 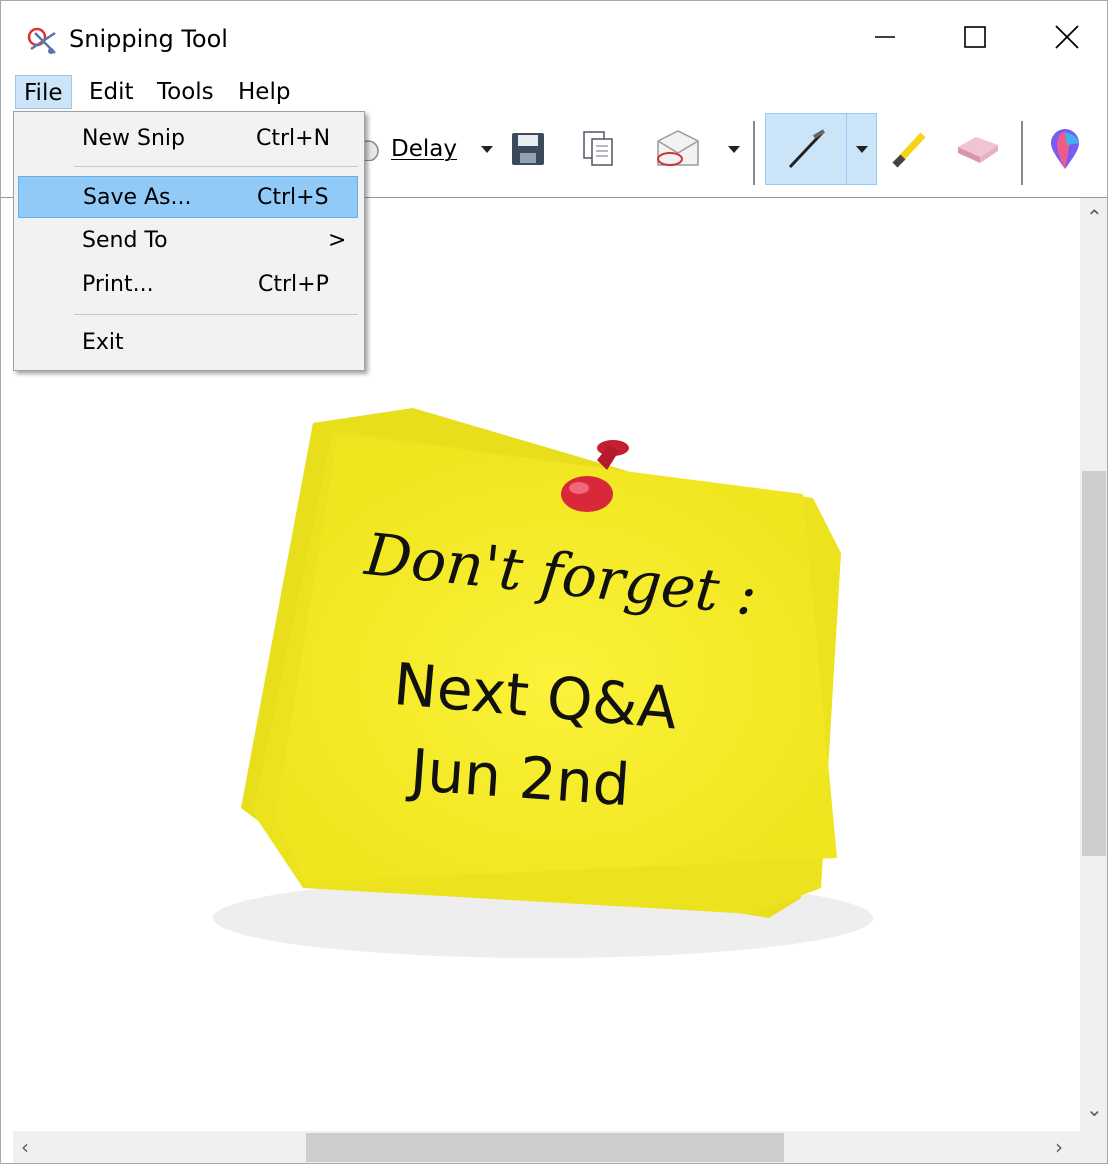 What do you see at coordinates (188, 139) in the screenshot?
I see `menu-item-new-snip: New Snip Ctrl+N` at bounding box center [188, 139].